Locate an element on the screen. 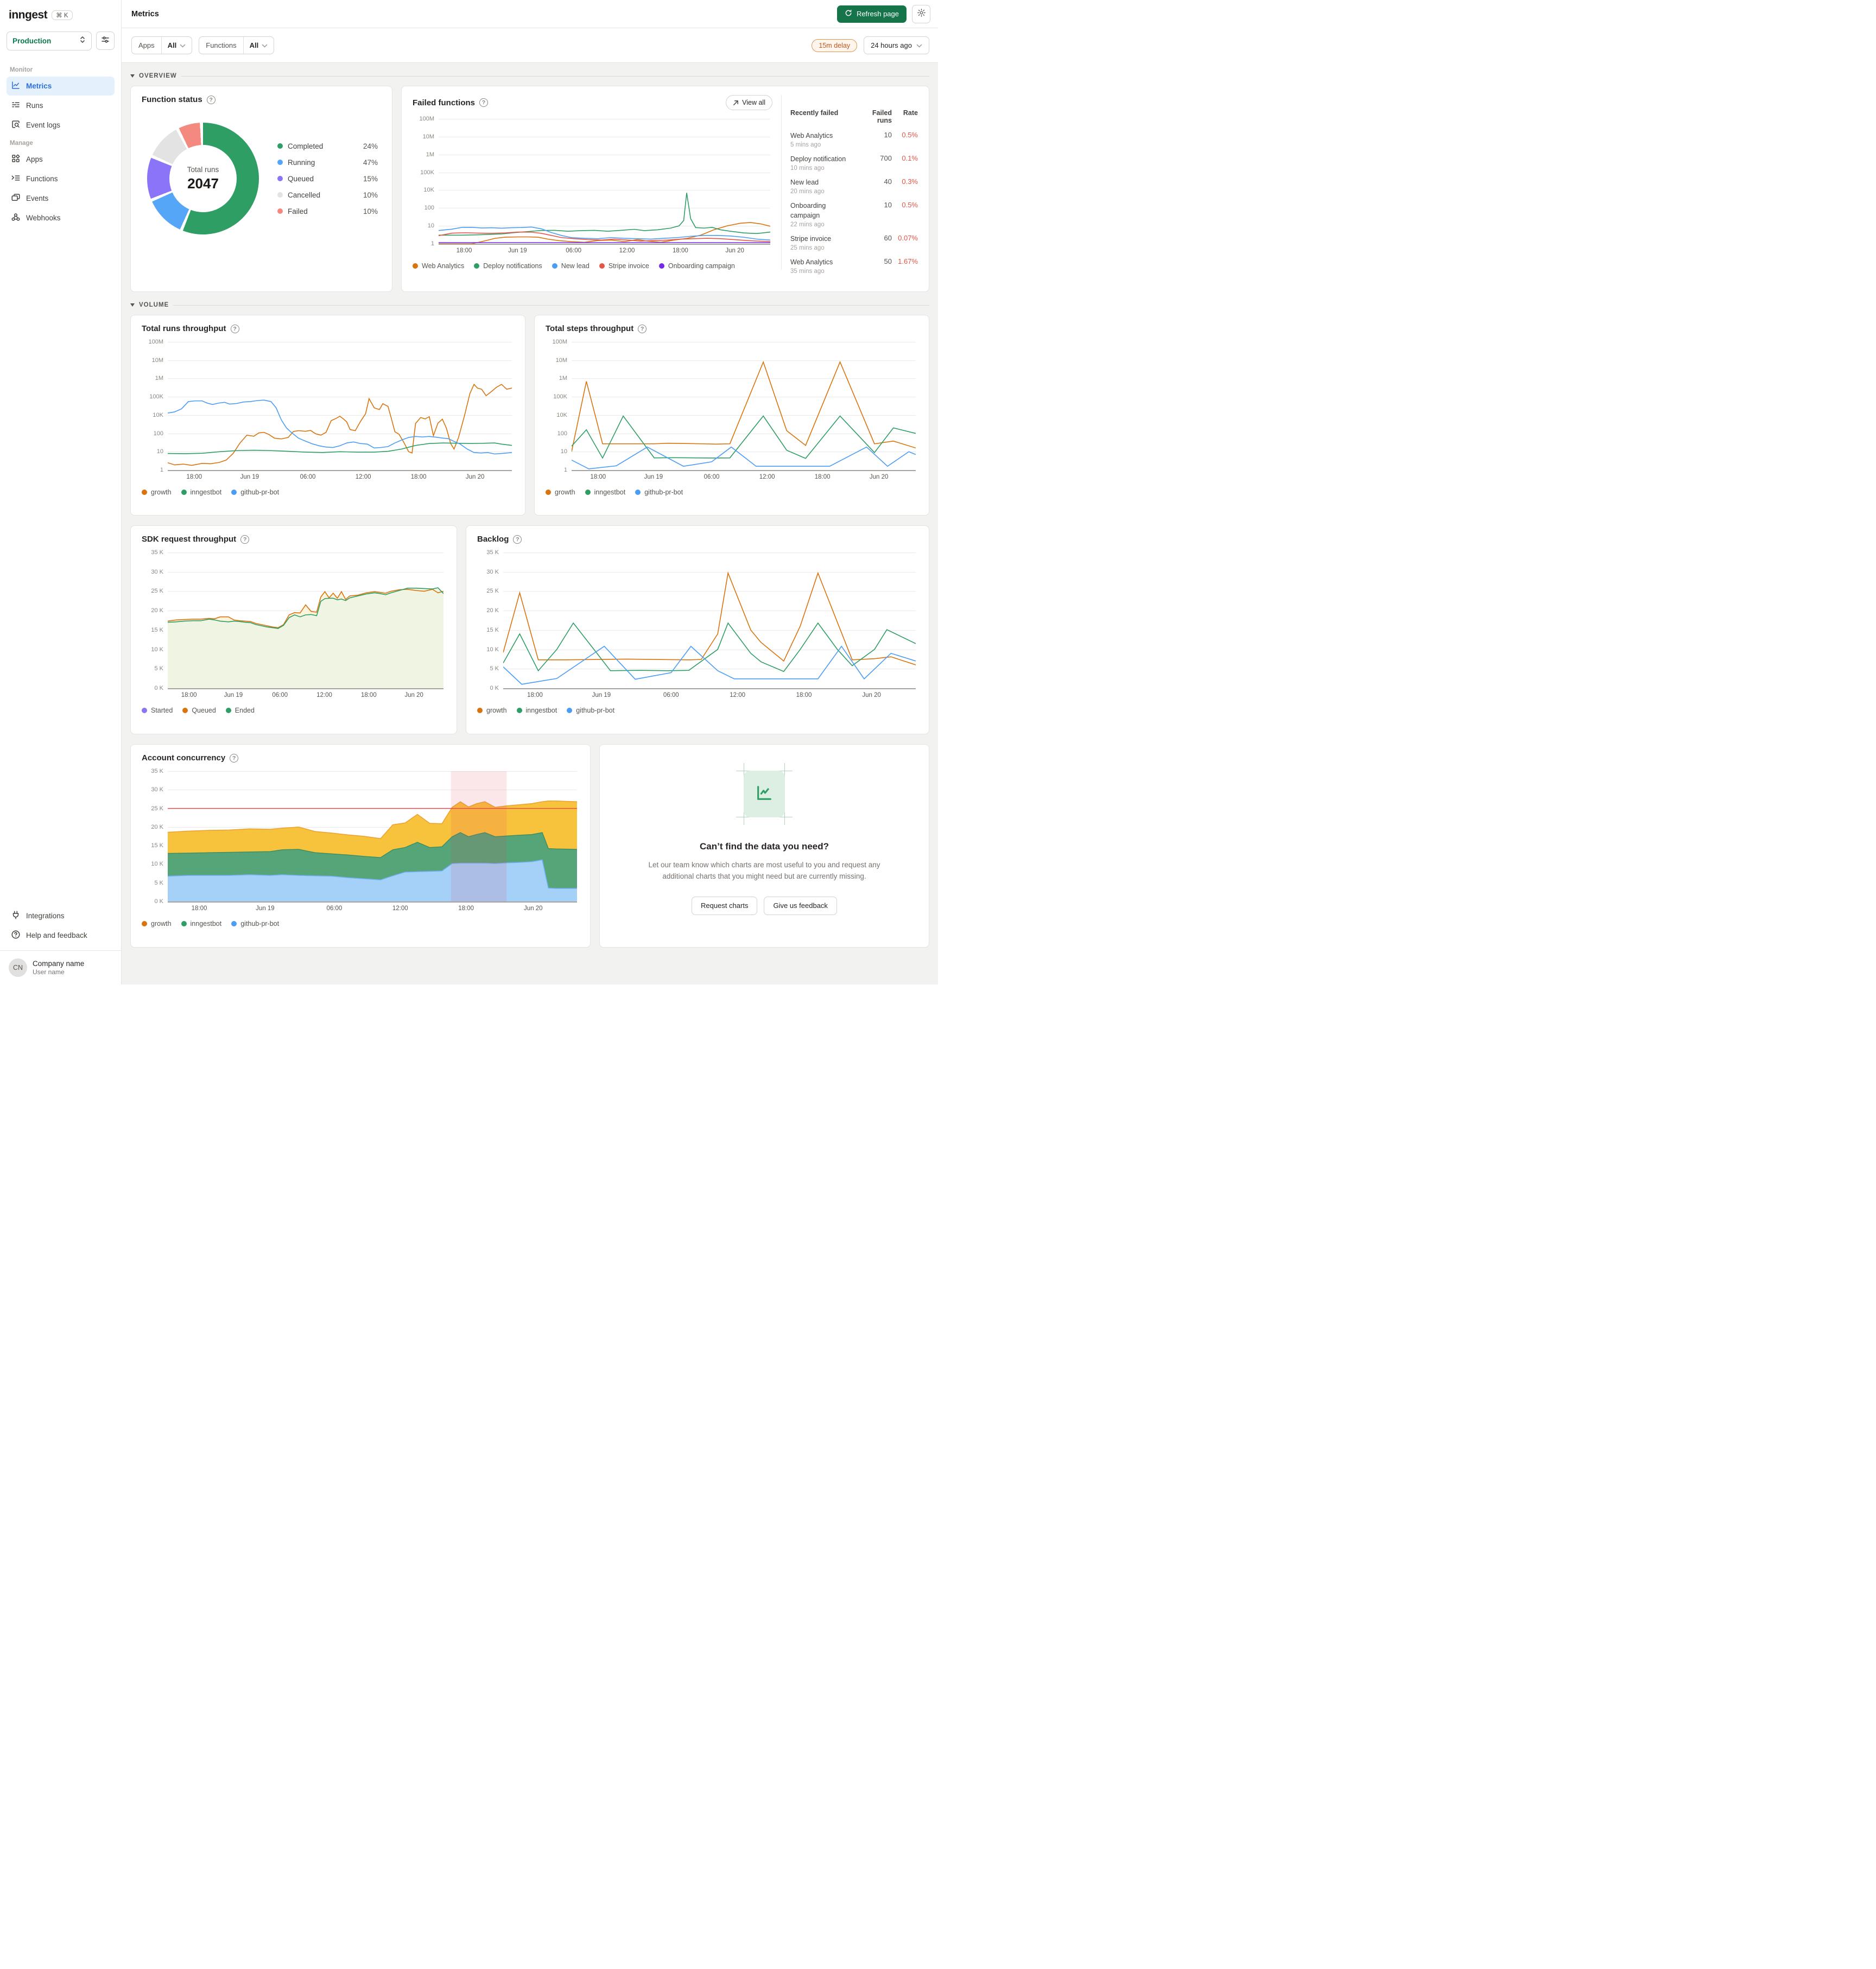  overview-section-header: OVERVIEW is located at coordinates (529, 76).